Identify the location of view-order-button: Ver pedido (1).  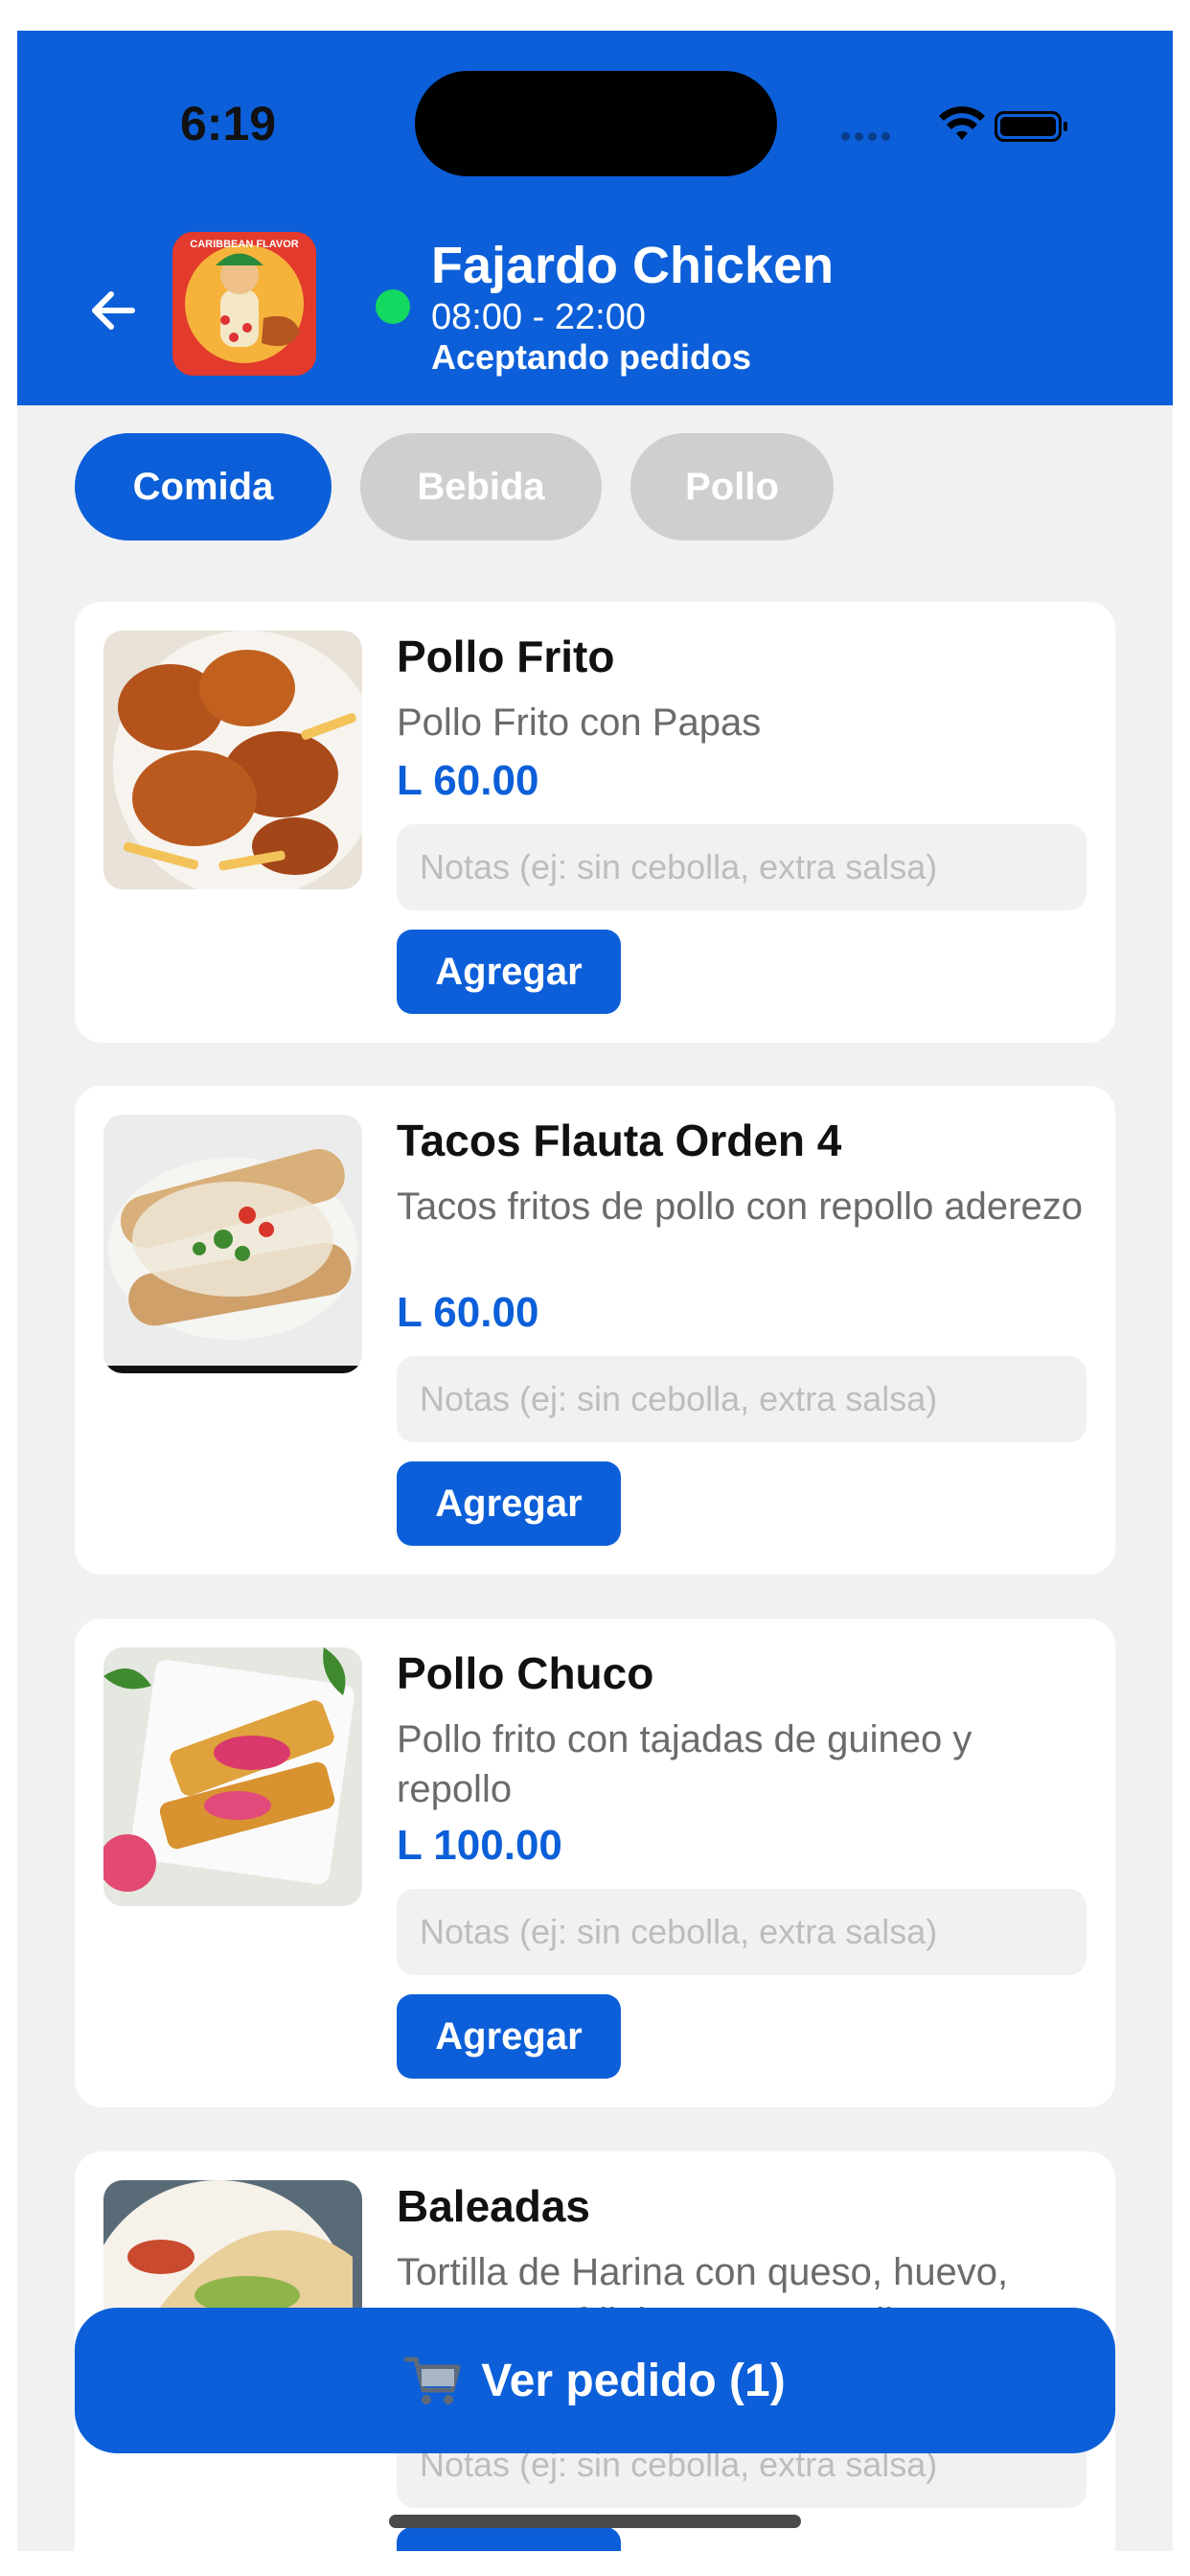
(595, 2380).